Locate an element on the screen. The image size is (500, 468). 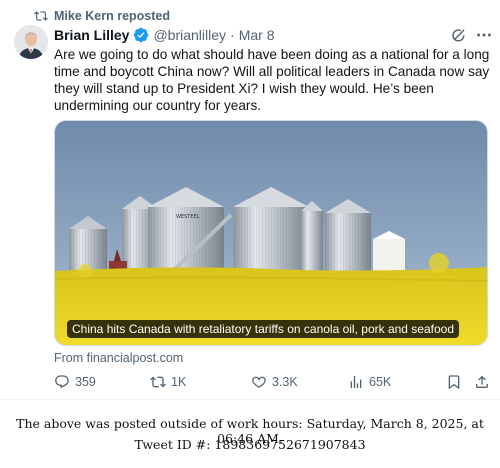
reply-button: 359 is located at coordinates (75, 382).